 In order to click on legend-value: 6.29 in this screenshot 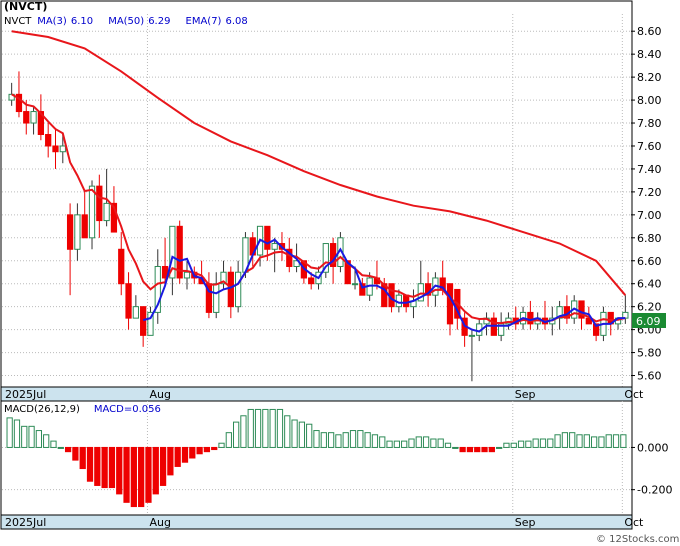, I will do `click(159, 21)`.